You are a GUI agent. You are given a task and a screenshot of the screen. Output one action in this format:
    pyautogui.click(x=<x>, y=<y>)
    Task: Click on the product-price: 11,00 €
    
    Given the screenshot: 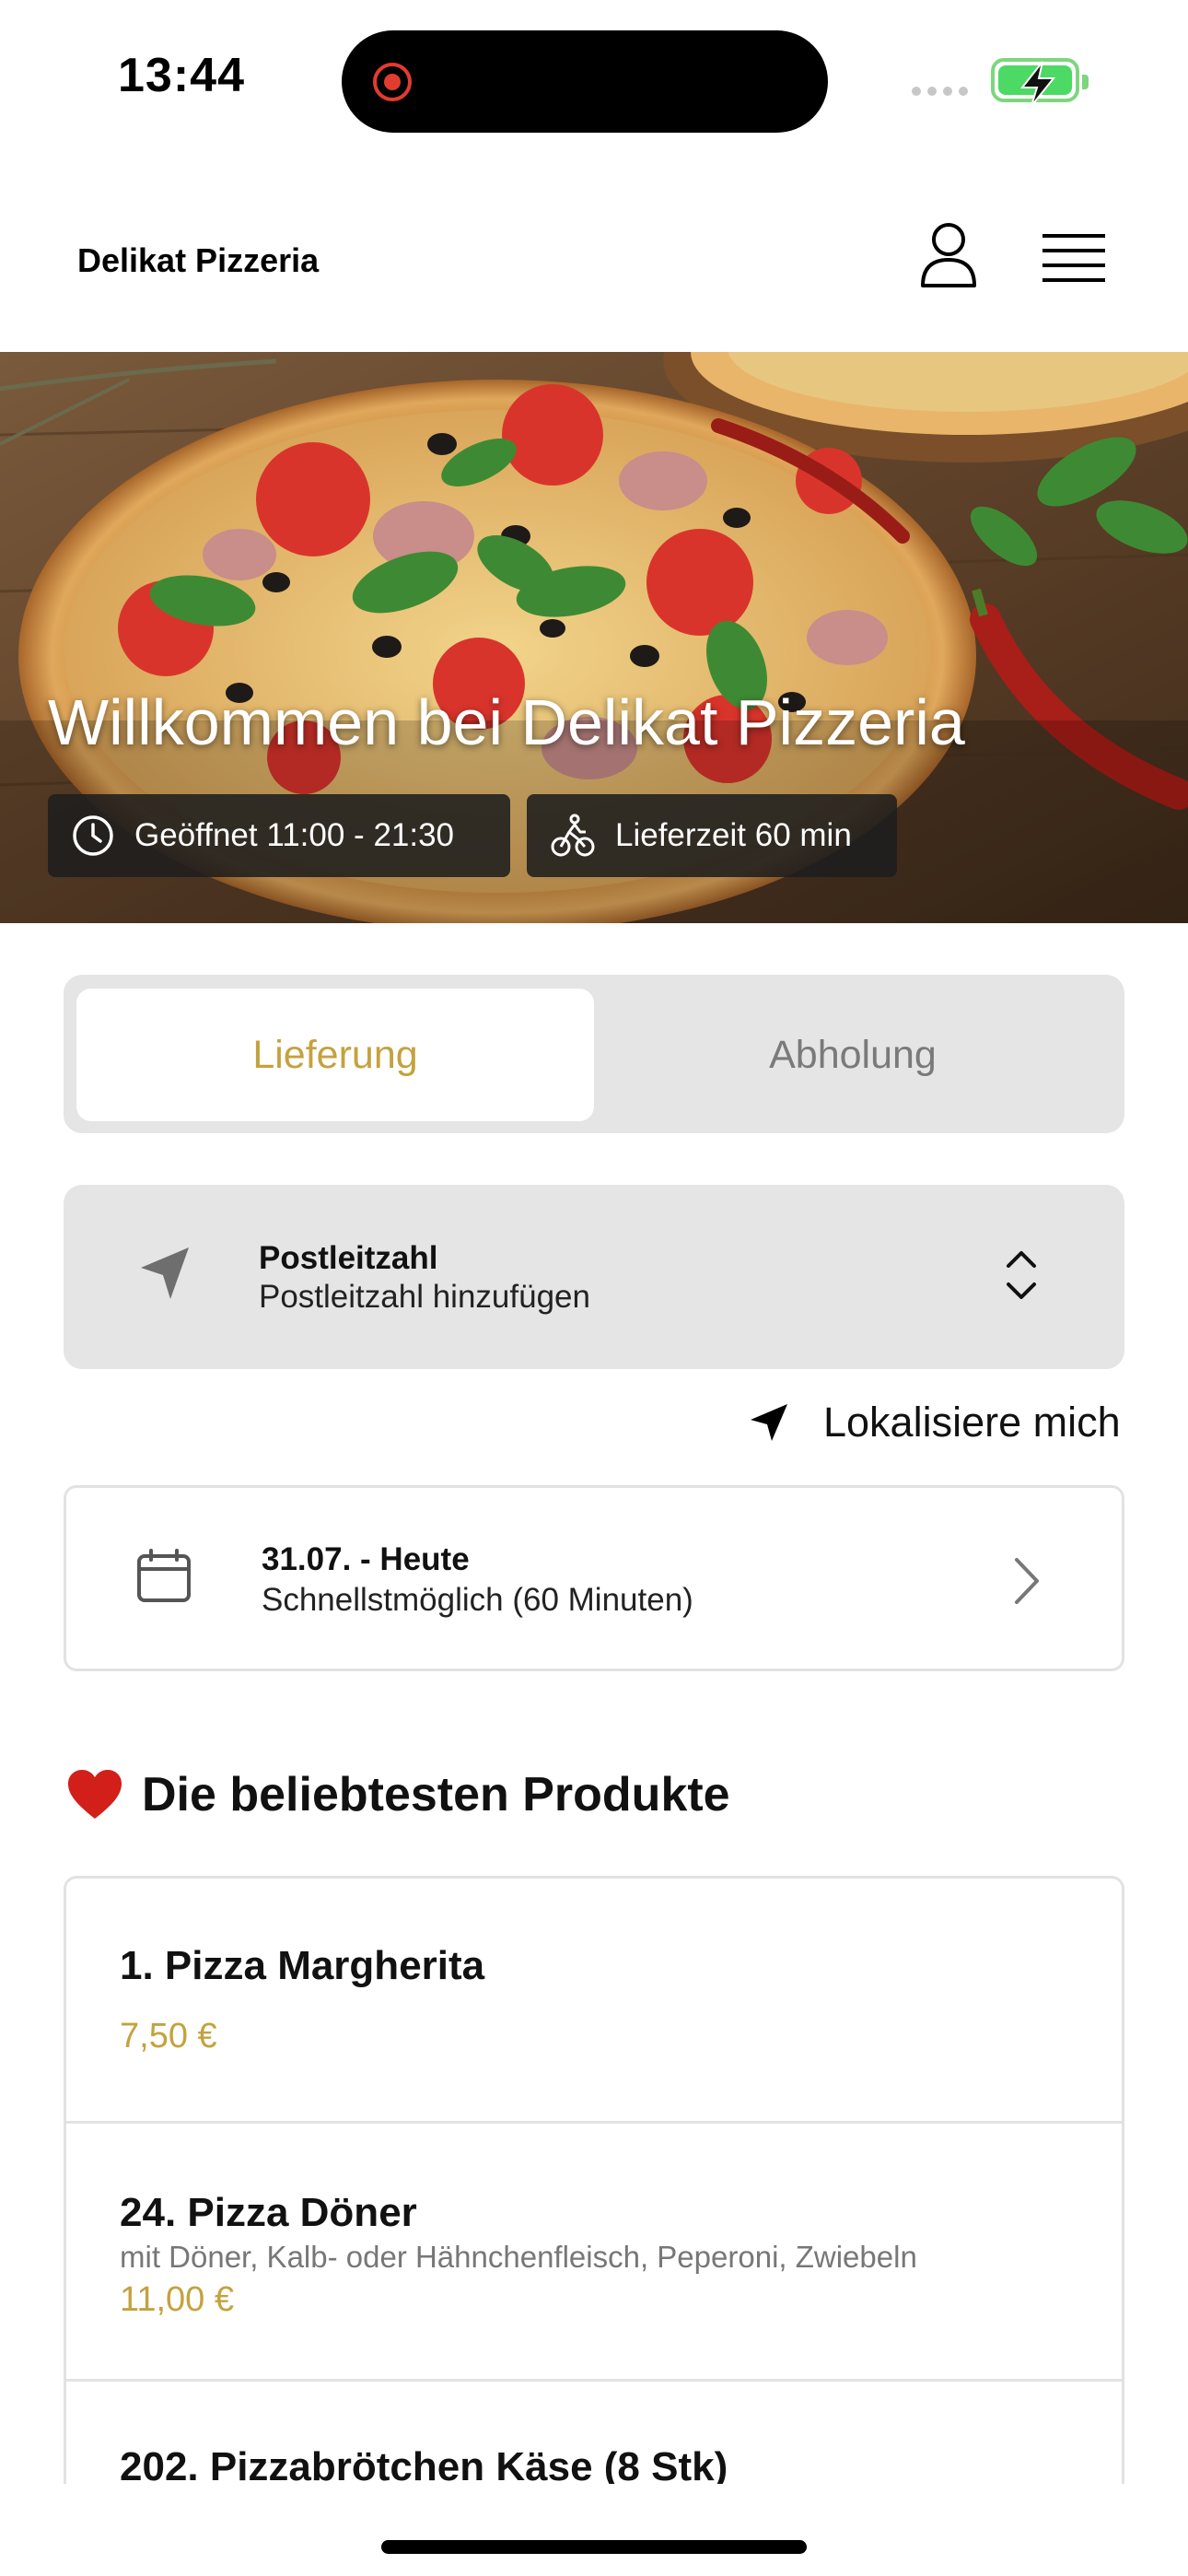 What is the action you would take?
    pyautogui.click(x=177, y=2299)
    